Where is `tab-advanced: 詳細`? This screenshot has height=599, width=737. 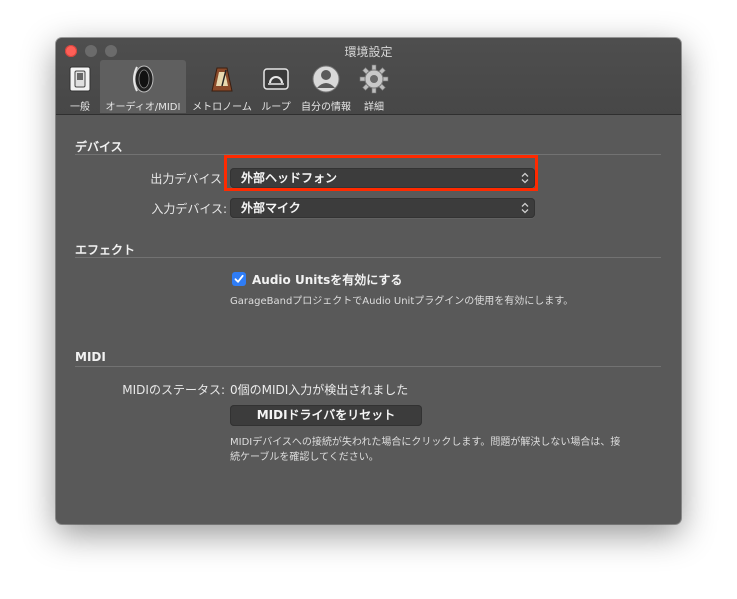
tab-advanced: 詳細 is located at coordinates (374, 86).